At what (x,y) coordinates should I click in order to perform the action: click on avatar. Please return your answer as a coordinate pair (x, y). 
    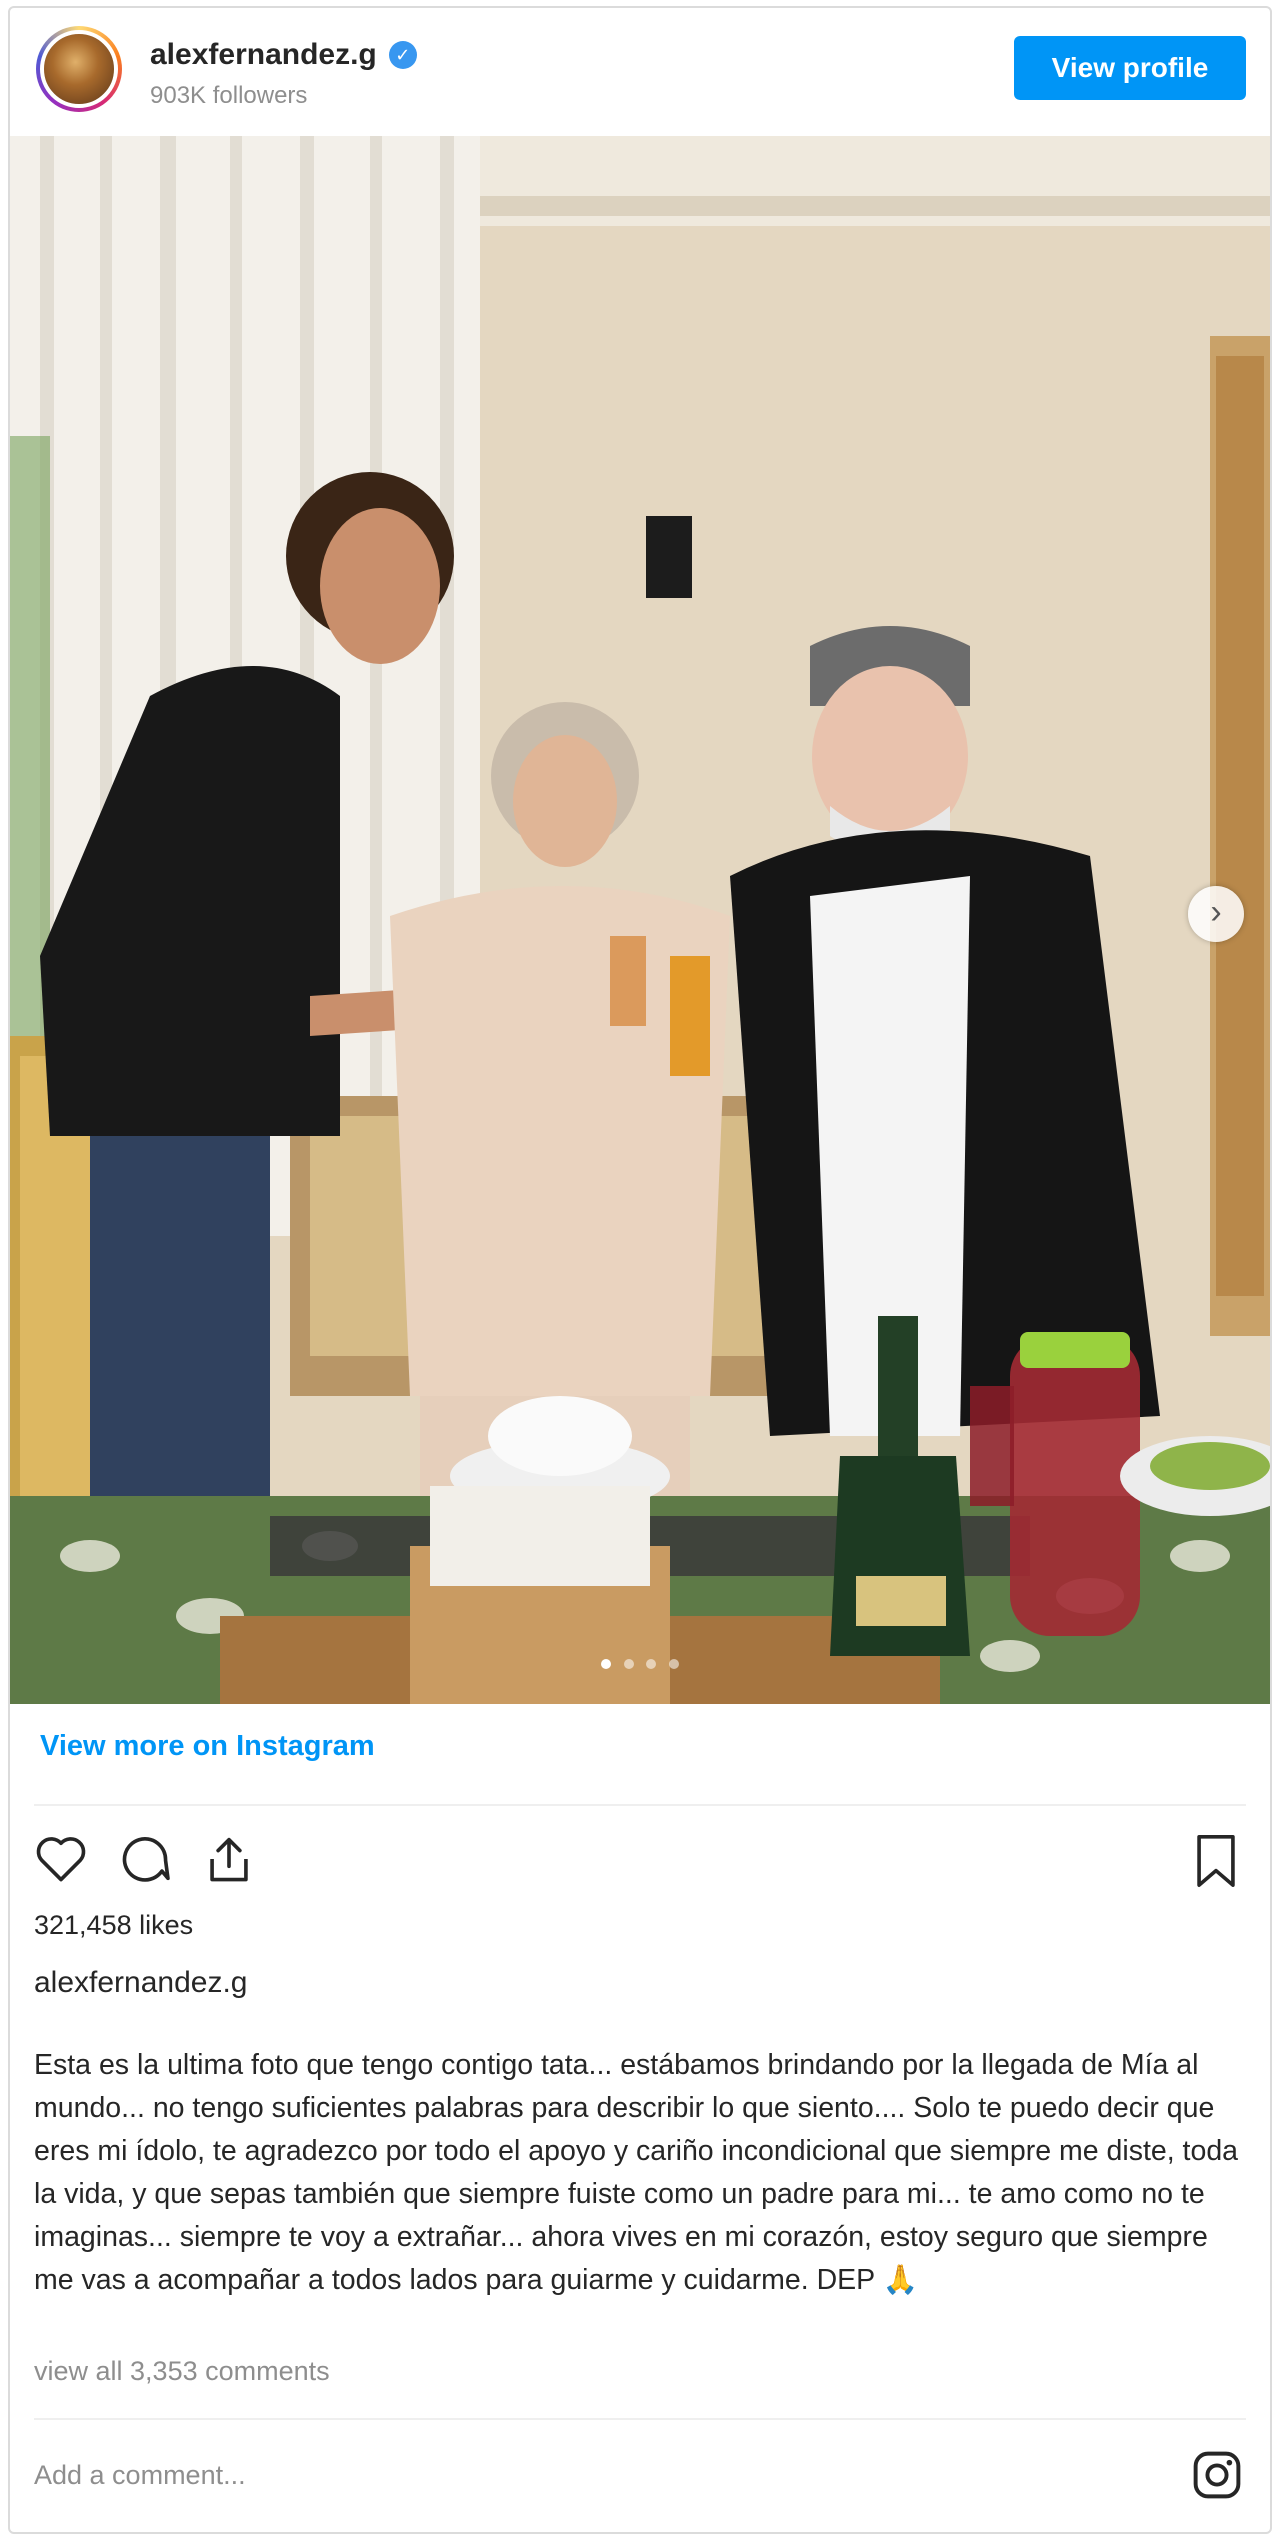
    Looking at the image, I should click on (79, 69).